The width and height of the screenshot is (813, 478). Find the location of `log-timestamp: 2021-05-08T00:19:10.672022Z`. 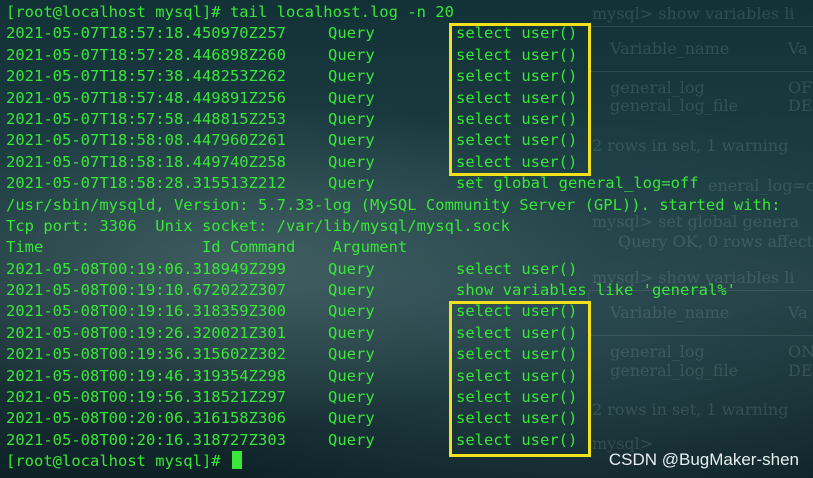

log-timestamp: 2021-05-08T00:19:10.672022Z is located at coordinates (132, 290).